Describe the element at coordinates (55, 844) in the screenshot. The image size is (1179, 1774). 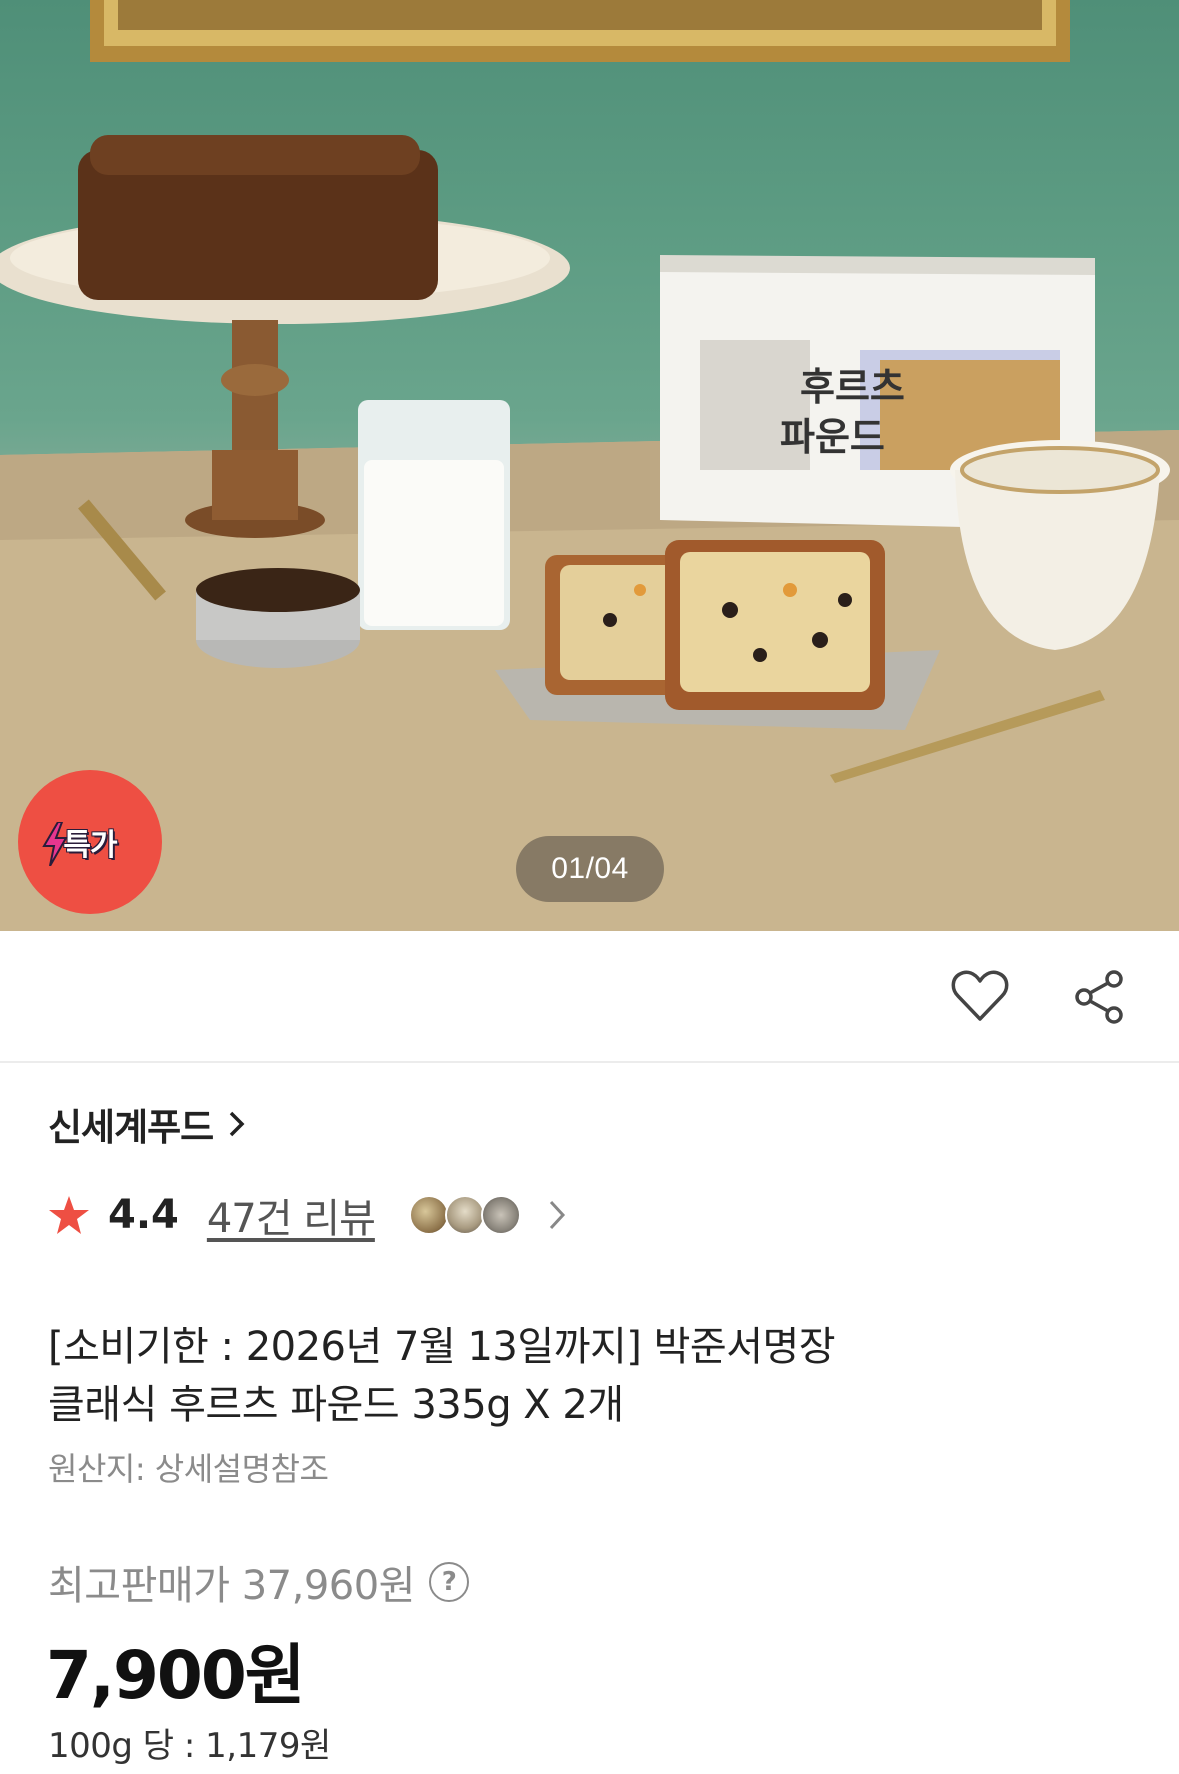
I see `lightning-icon` at that location.